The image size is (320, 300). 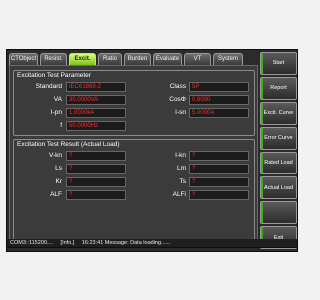 I want to click on isn-label: I-sn, so click(x=180, y=112).